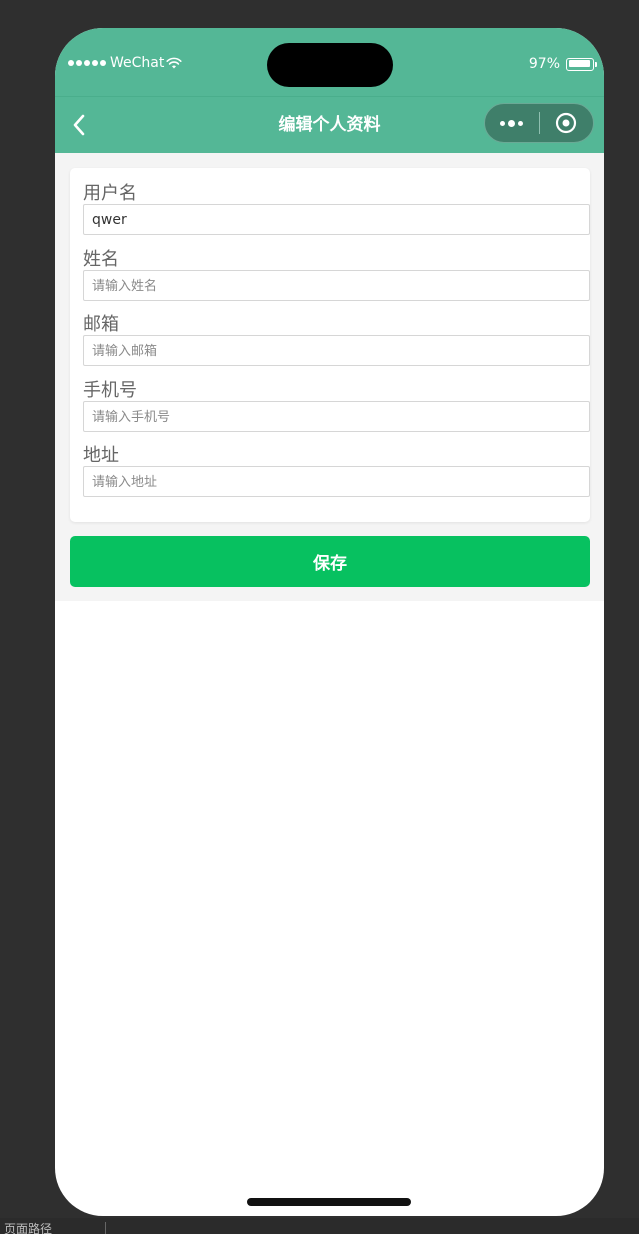  Describe the element at coordinates (336, 416) in the screenshot. I see `phone-input` at that location.